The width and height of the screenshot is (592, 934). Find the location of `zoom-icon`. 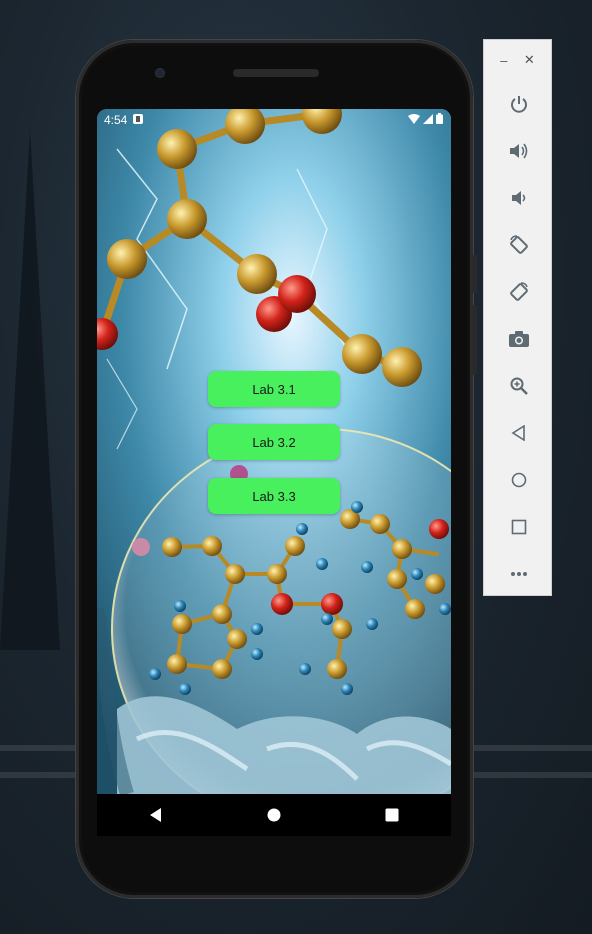

zoom-icon is located at coordinates (518, 385).